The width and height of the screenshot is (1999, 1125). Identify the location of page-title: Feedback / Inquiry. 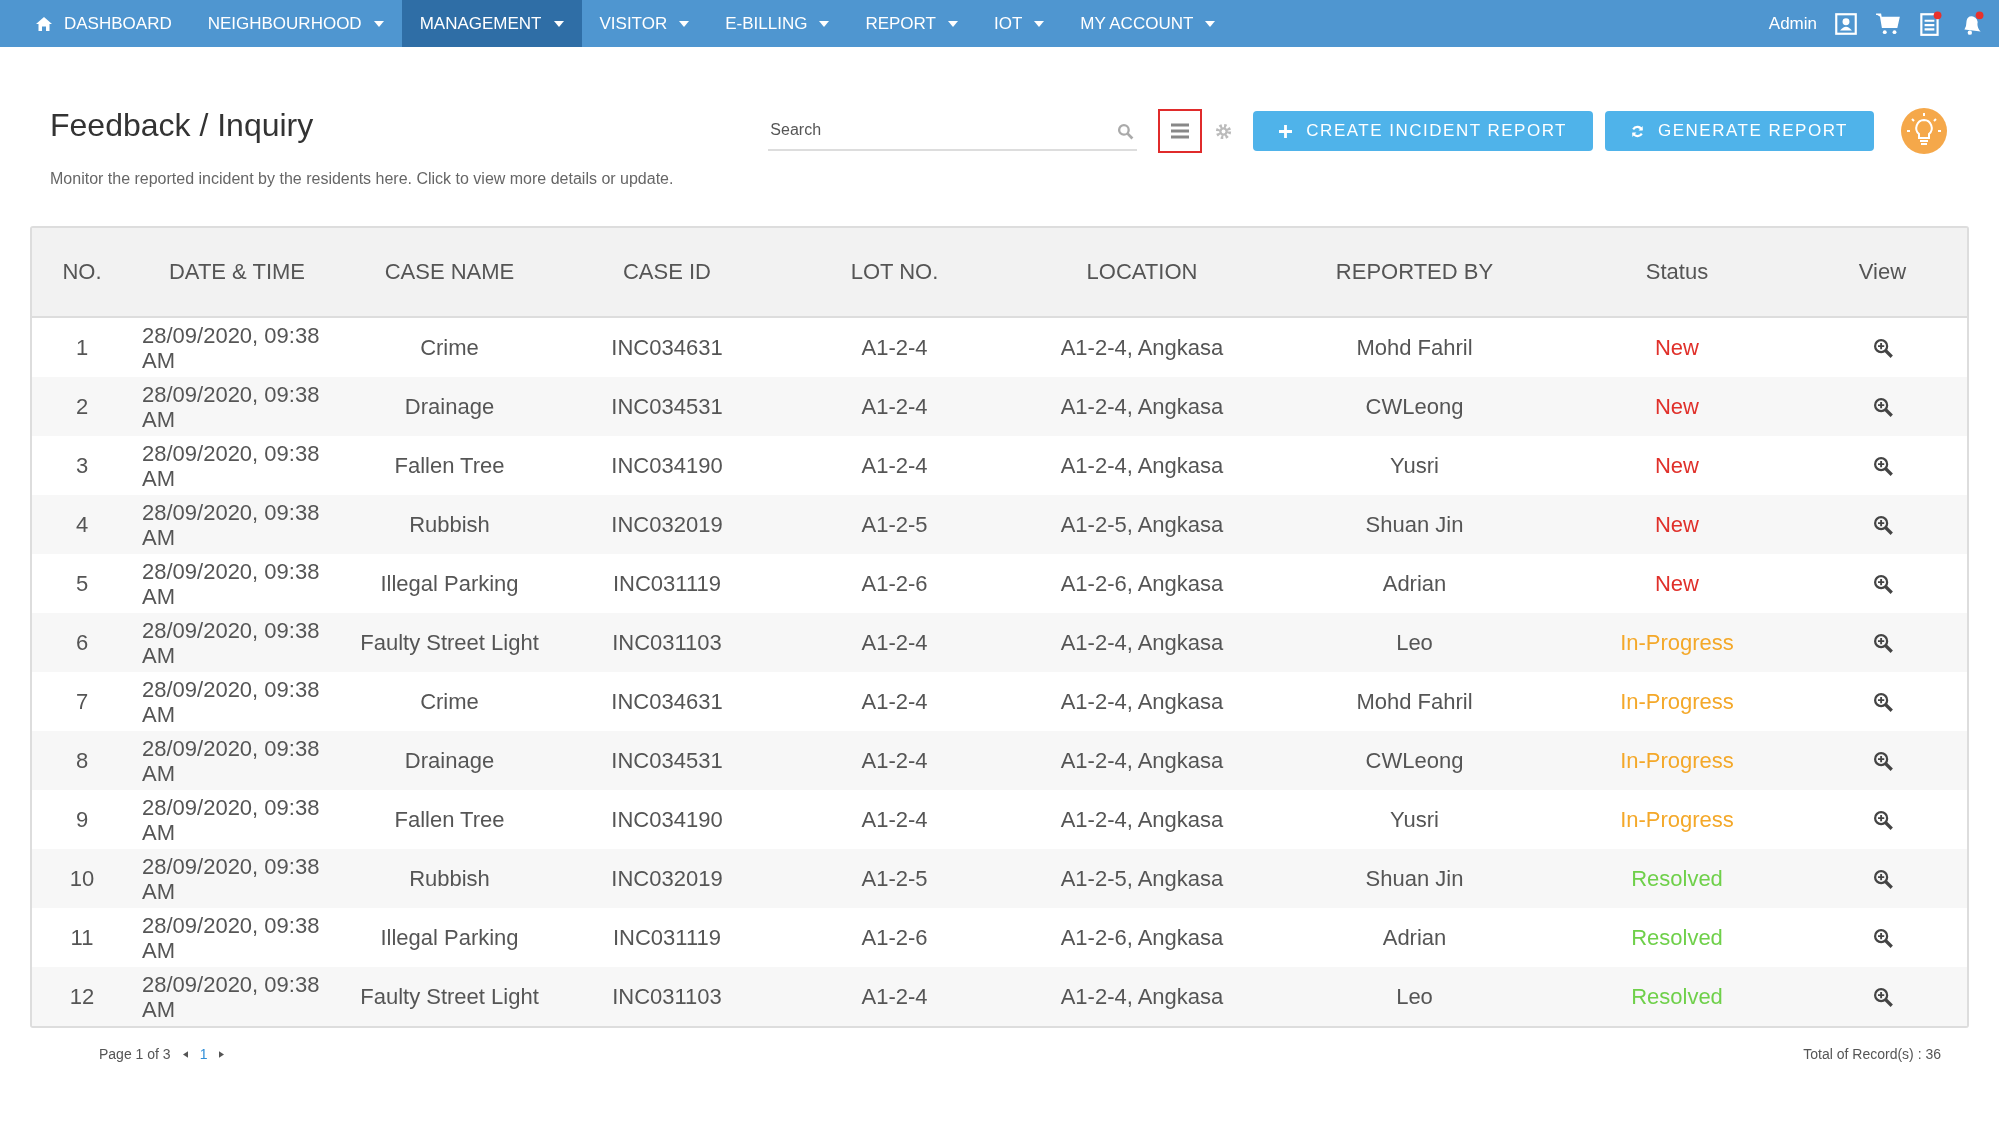
(182, 125).